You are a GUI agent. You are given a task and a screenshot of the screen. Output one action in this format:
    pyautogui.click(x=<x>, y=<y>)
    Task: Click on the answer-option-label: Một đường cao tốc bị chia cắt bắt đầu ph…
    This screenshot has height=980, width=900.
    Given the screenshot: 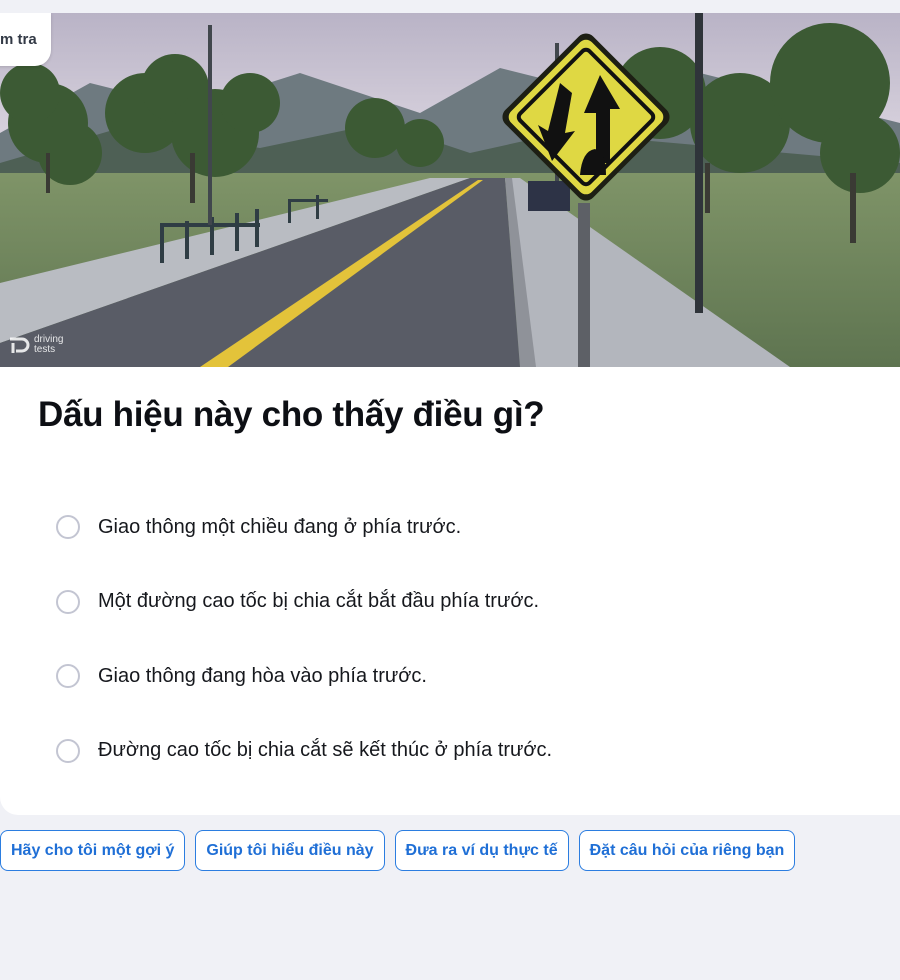 What is the action you would take?
    pyautogui.click(x=319, y=601)
    